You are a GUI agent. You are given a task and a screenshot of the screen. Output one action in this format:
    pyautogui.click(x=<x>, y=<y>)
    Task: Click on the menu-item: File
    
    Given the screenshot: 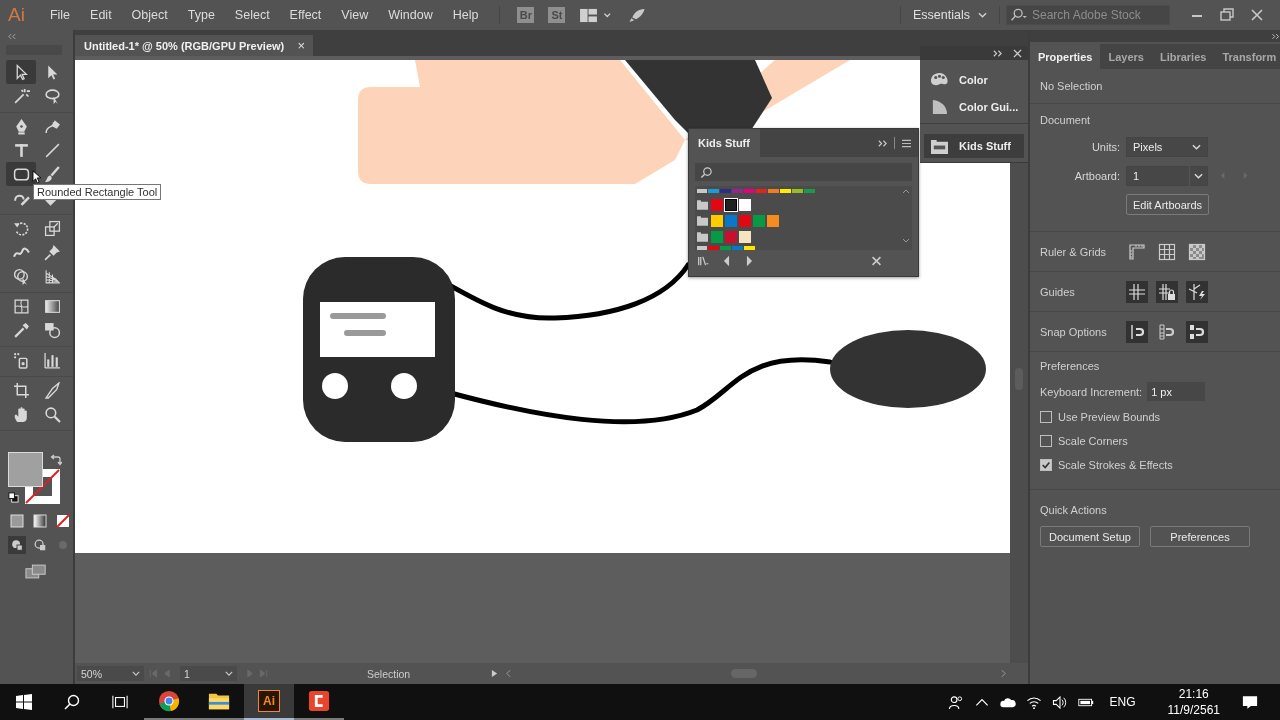 What is the action you would take?
    pyautogui.click(x=60, y=15)
    